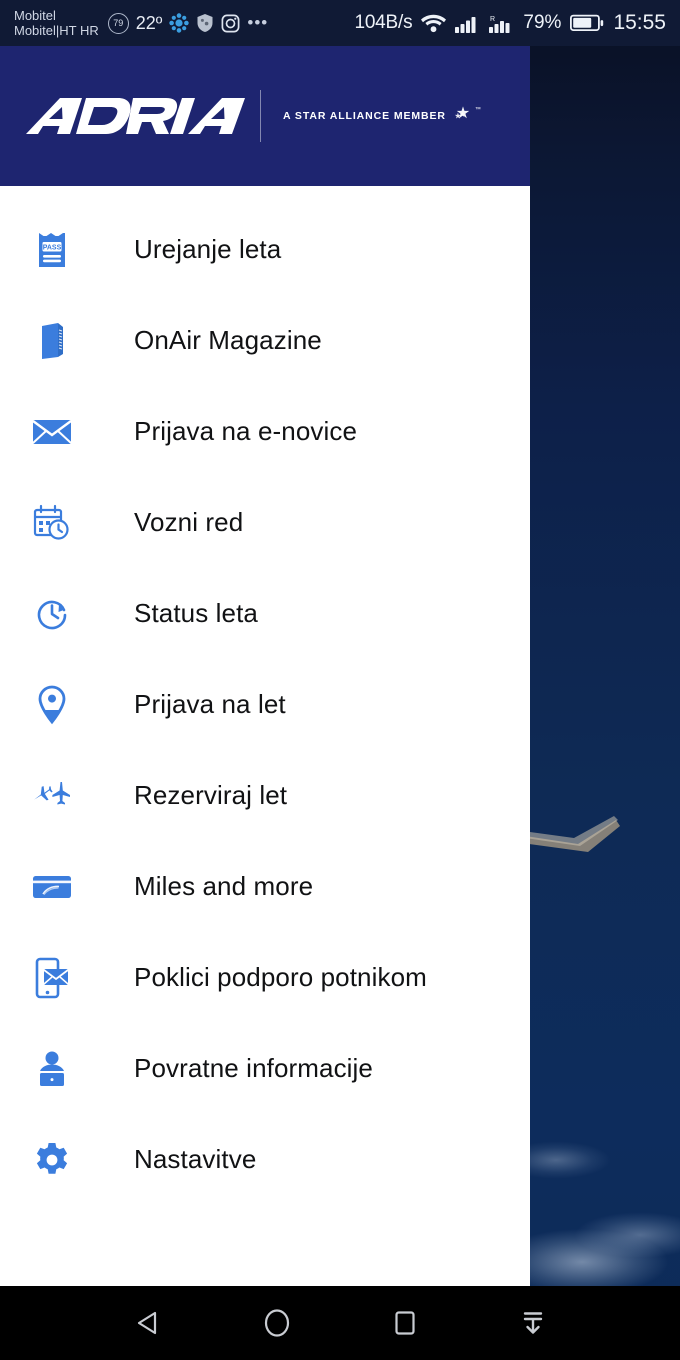 The image size is (680, 1360). I want to click on instagram-icon, so click(230, 23).